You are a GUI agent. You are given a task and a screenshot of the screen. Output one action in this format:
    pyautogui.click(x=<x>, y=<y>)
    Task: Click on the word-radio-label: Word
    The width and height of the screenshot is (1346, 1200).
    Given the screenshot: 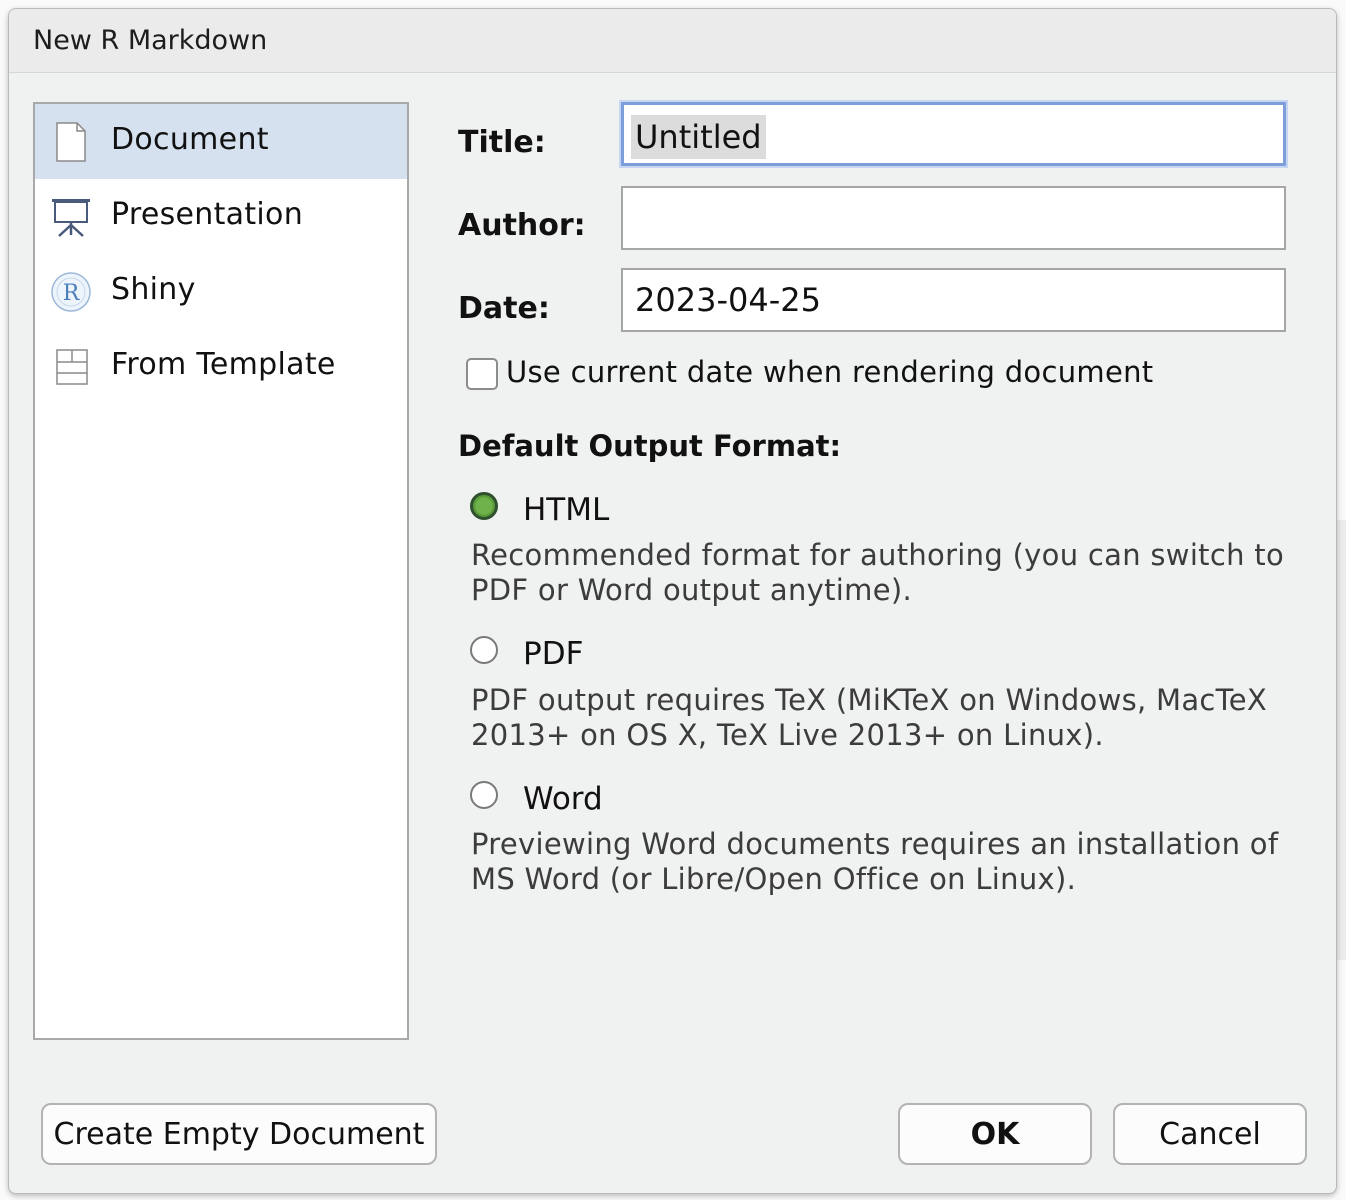 What is the action you would take?
    pyautogui.click(x=563, y=799)
    